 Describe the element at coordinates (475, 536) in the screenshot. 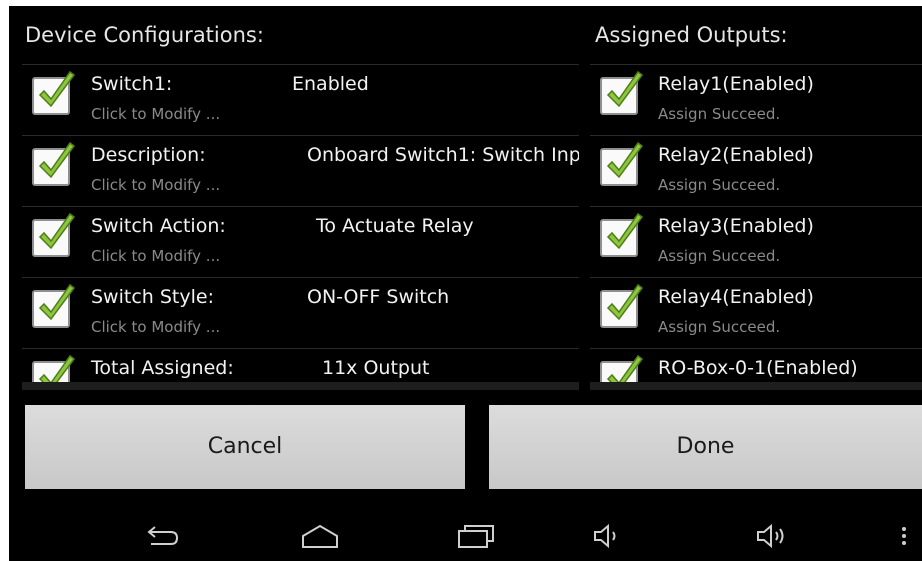

I see `recents-icon` at that location.